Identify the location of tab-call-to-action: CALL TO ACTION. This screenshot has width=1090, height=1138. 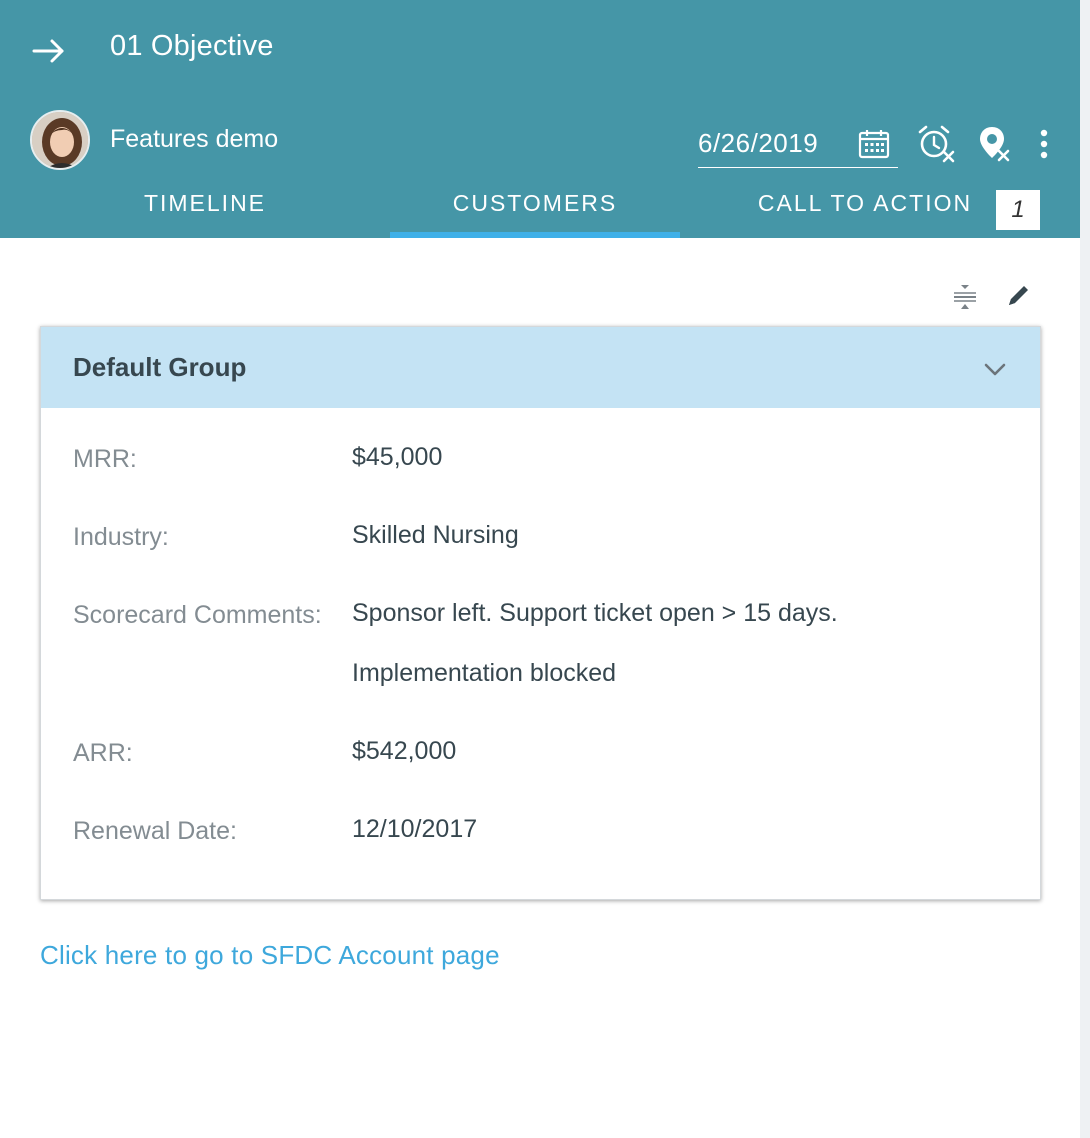
(865, 214).